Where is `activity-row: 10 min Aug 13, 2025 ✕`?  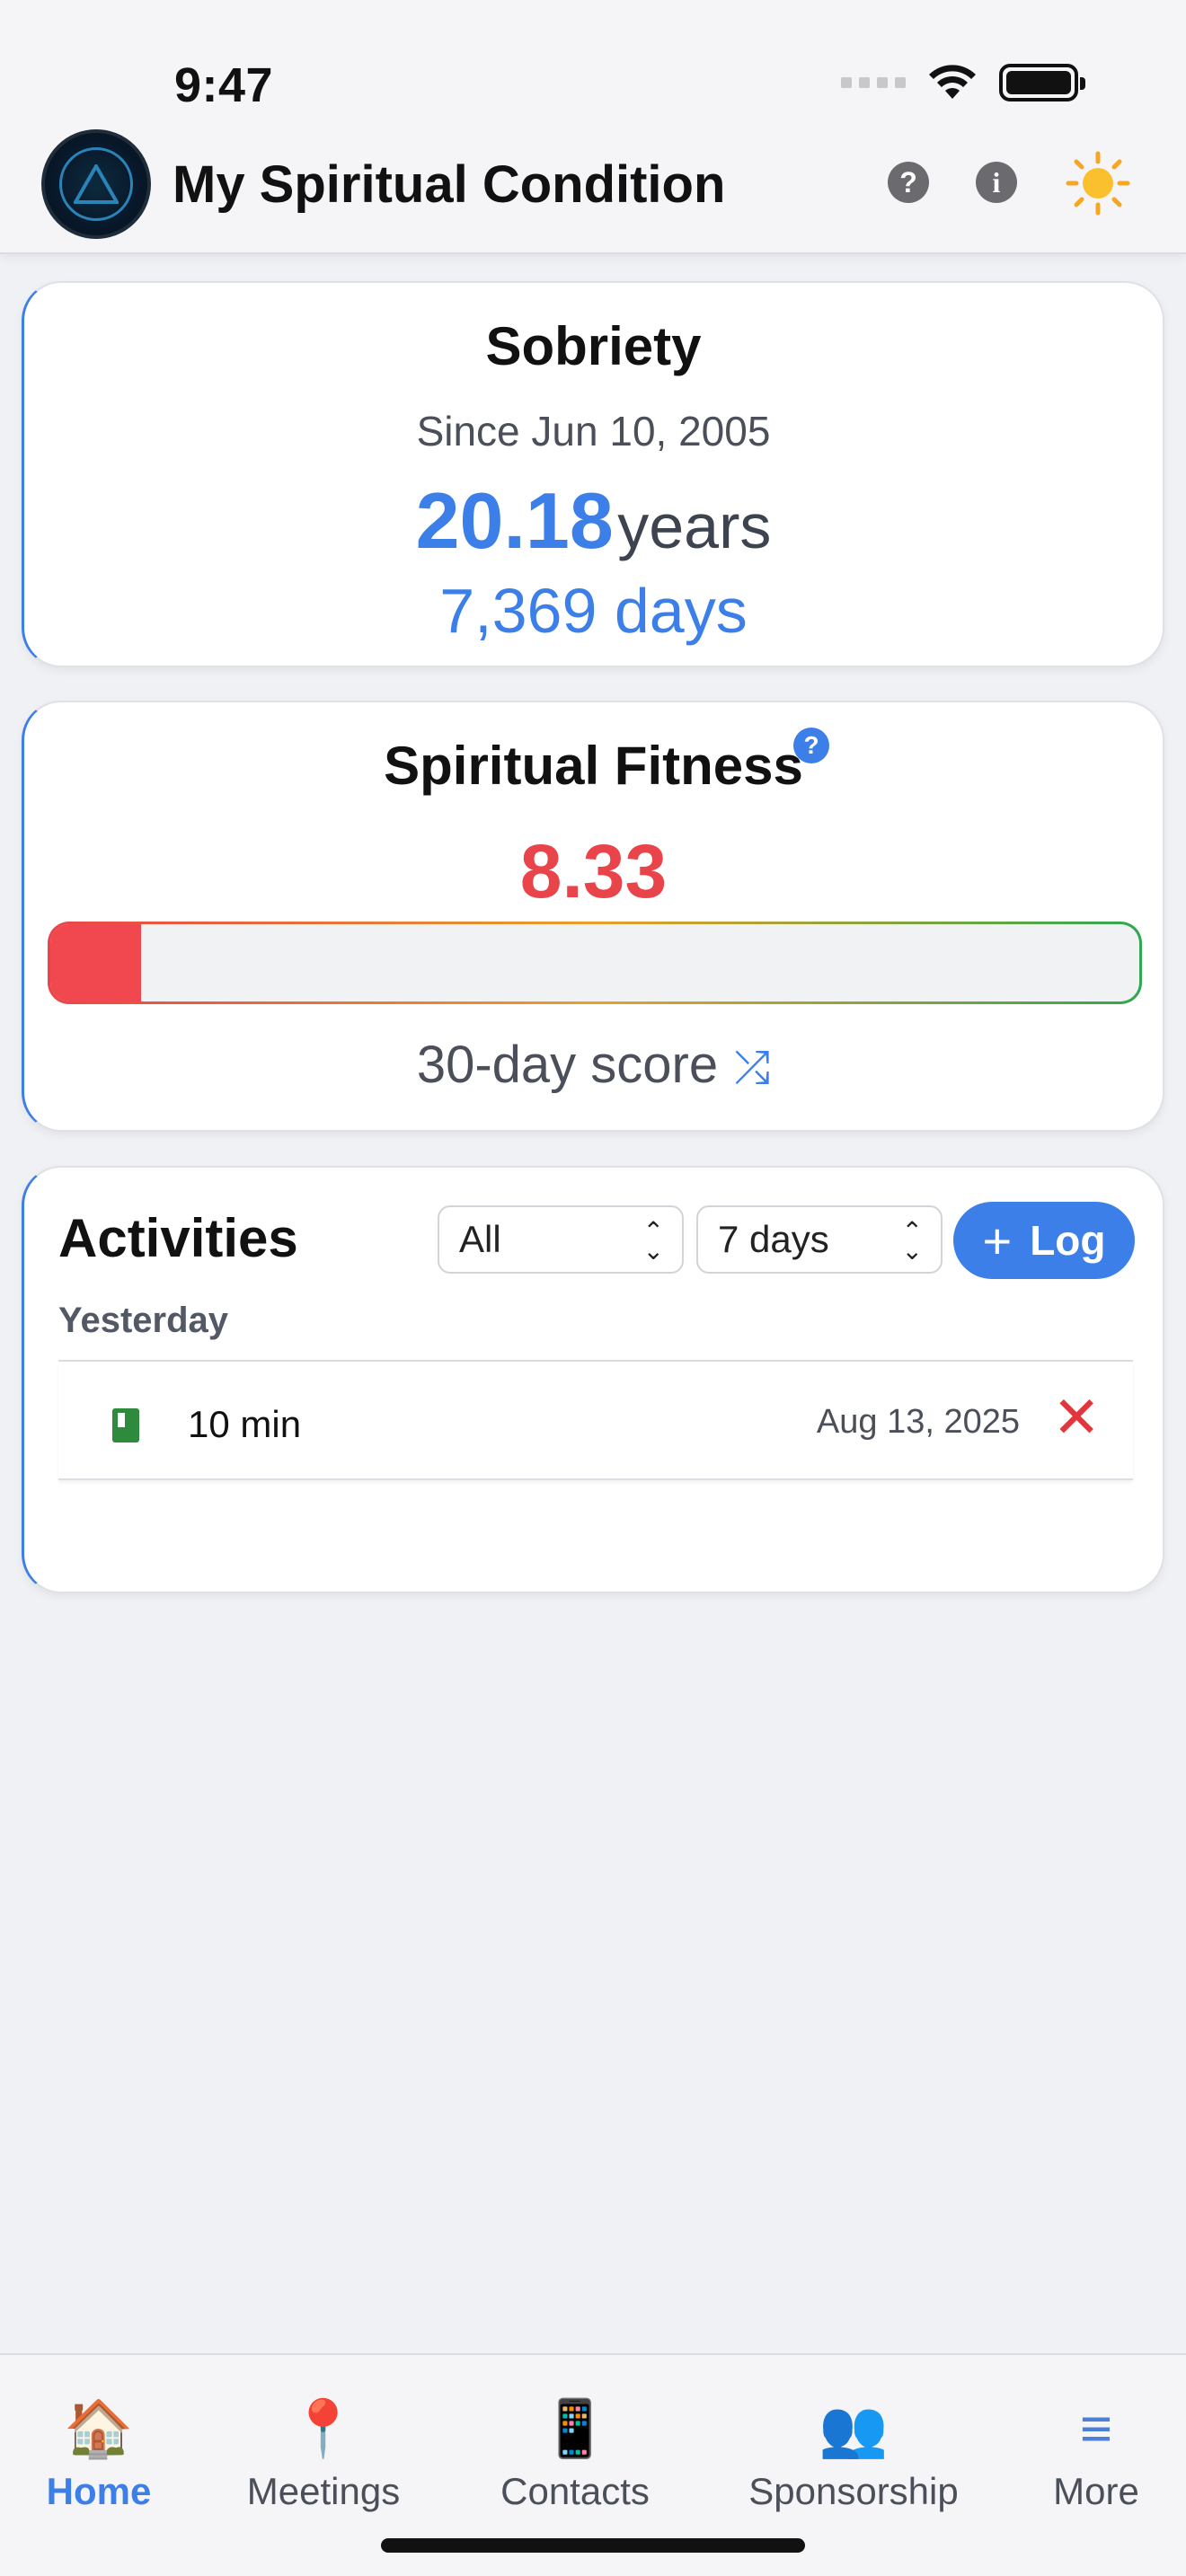 activity-row: 10 min Aug 13, 2025 ✕ is located at coordinates (595, 1421).